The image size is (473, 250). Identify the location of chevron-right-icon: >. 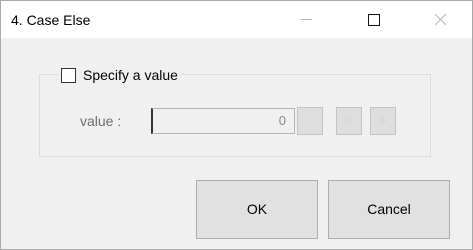
(383, 120).